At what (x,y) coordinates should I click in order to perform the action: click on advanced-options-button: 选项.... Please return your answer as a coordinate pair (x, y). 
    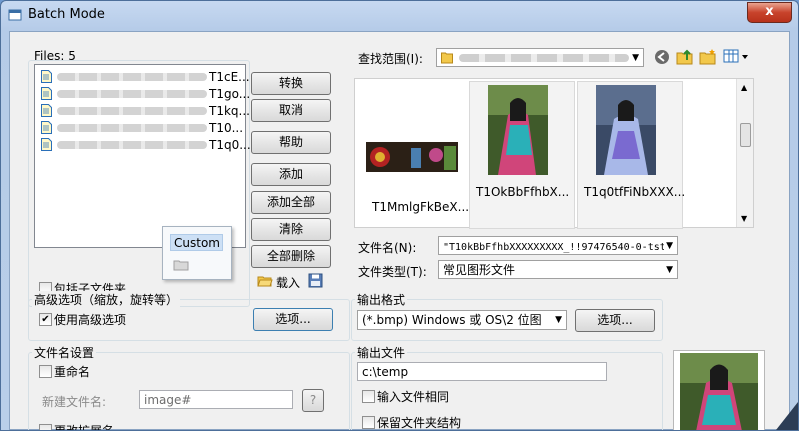
    Looking at the image, I should click on (293, 319).